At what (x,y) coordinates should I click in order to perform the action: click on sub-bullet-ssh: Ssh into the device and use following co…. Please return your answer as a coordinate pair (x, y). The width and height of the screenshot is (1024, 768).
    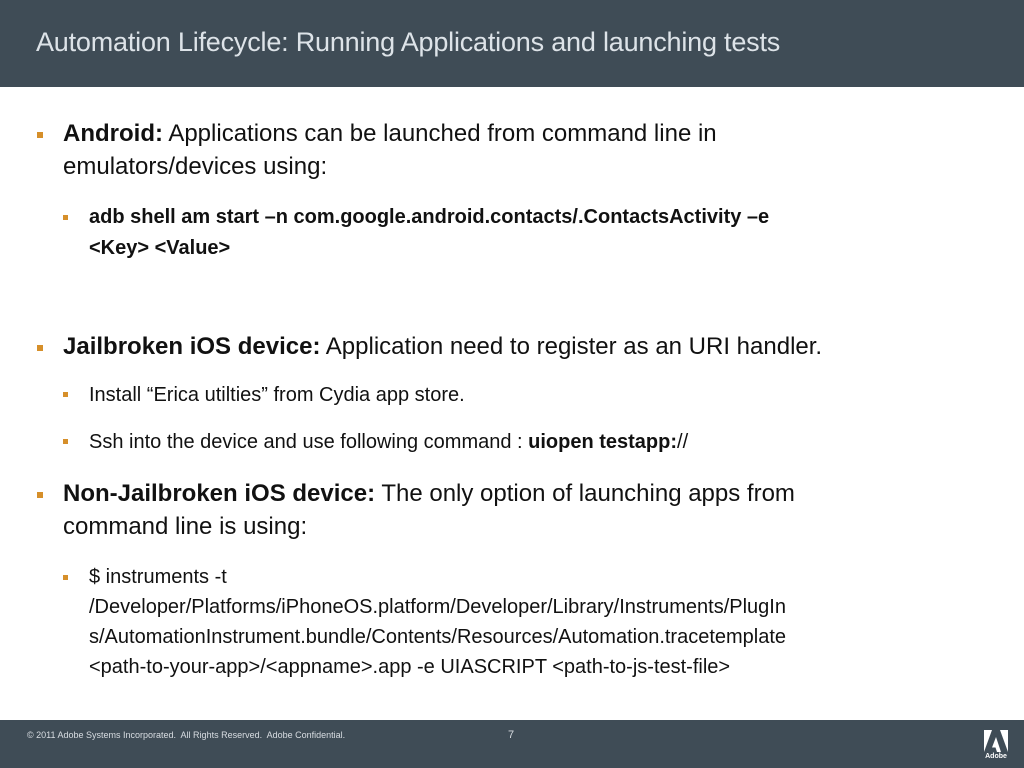
    Looking at the image, I should click on (388, 442).